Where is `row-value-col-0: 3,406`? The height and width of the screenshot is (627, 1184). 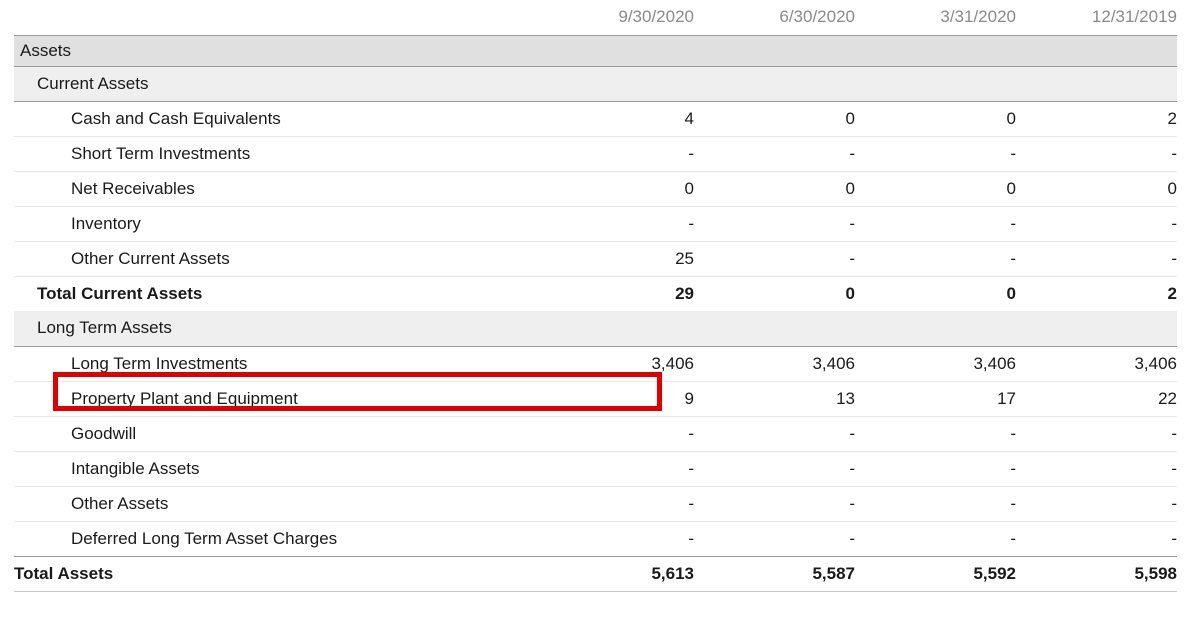 row-value-col-0: 3,406 is located at coordinates (620, 363).